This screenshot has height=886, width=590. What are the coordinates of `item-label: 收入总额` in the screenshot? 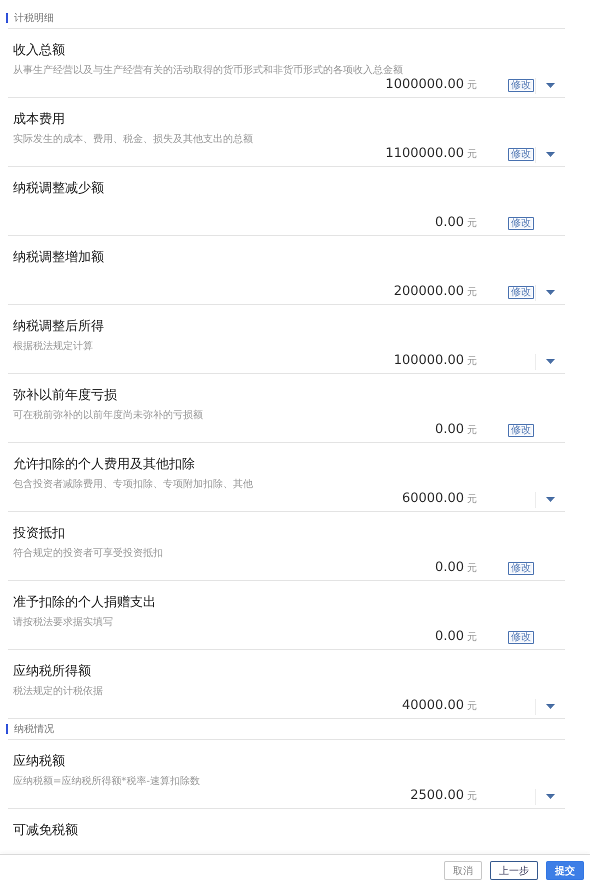 It's located at (39, 51).